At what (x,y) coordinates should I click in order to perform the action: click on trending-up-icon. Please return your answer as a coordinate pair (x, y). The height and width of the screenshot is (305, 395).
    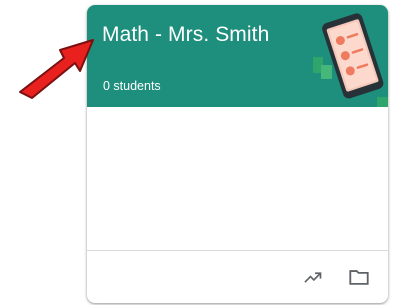
    Looking at the image, I should click on (313, 277).